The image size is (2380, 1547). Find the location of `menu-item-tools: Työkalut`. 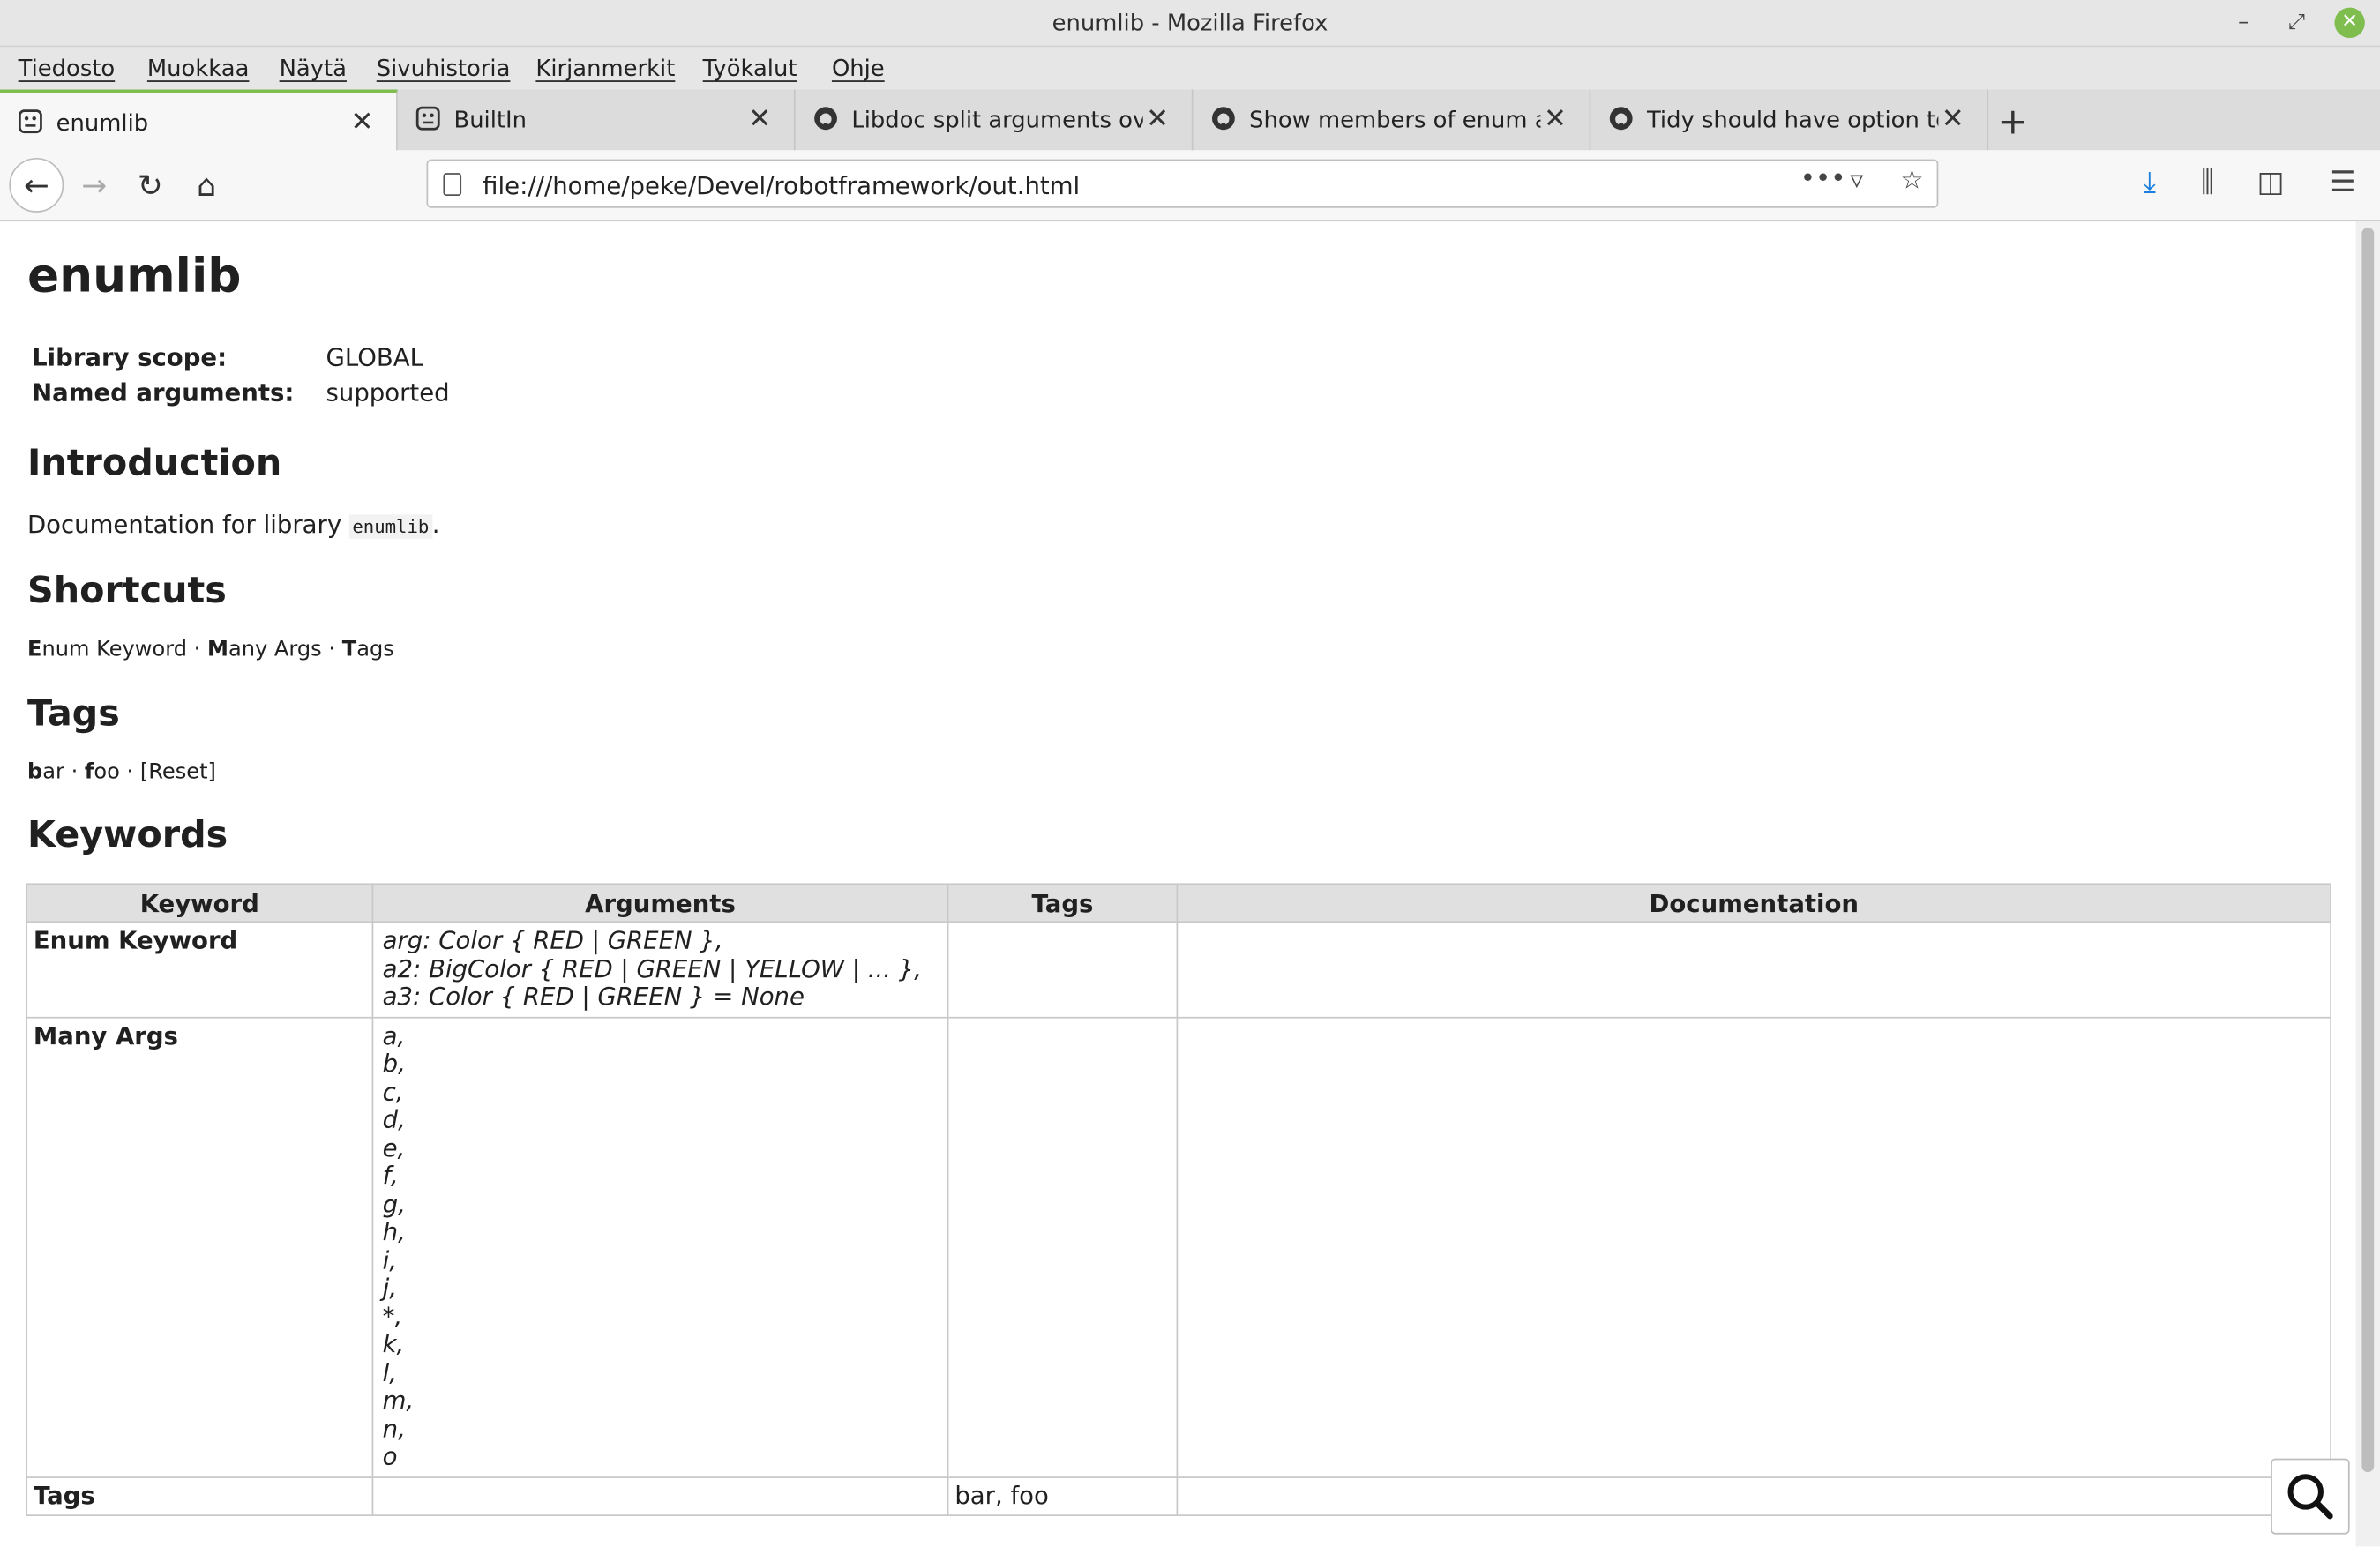

menu-item-tools: Työkalut is located at coordinates (750, 68).